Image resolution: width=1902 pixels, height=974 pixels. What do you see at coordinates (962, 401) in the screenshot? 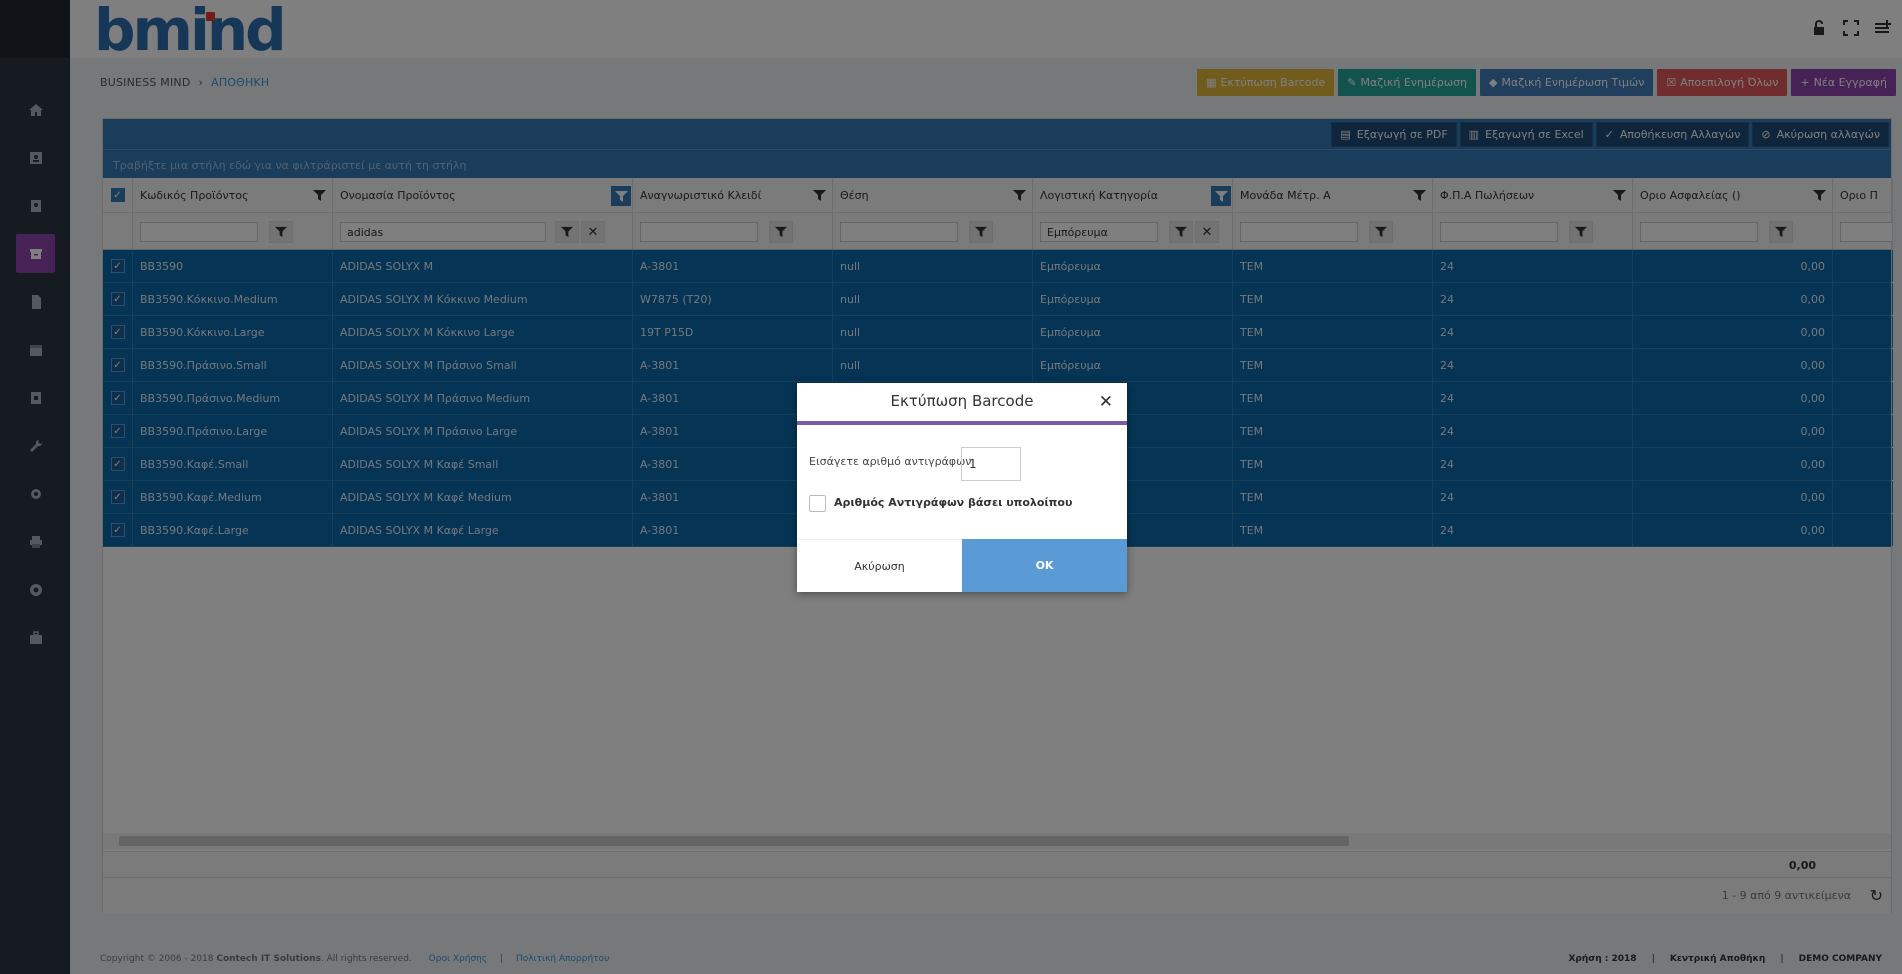
I see `dialog-title: Εκτύπωση Barcode` at bounding box center [962, 401].